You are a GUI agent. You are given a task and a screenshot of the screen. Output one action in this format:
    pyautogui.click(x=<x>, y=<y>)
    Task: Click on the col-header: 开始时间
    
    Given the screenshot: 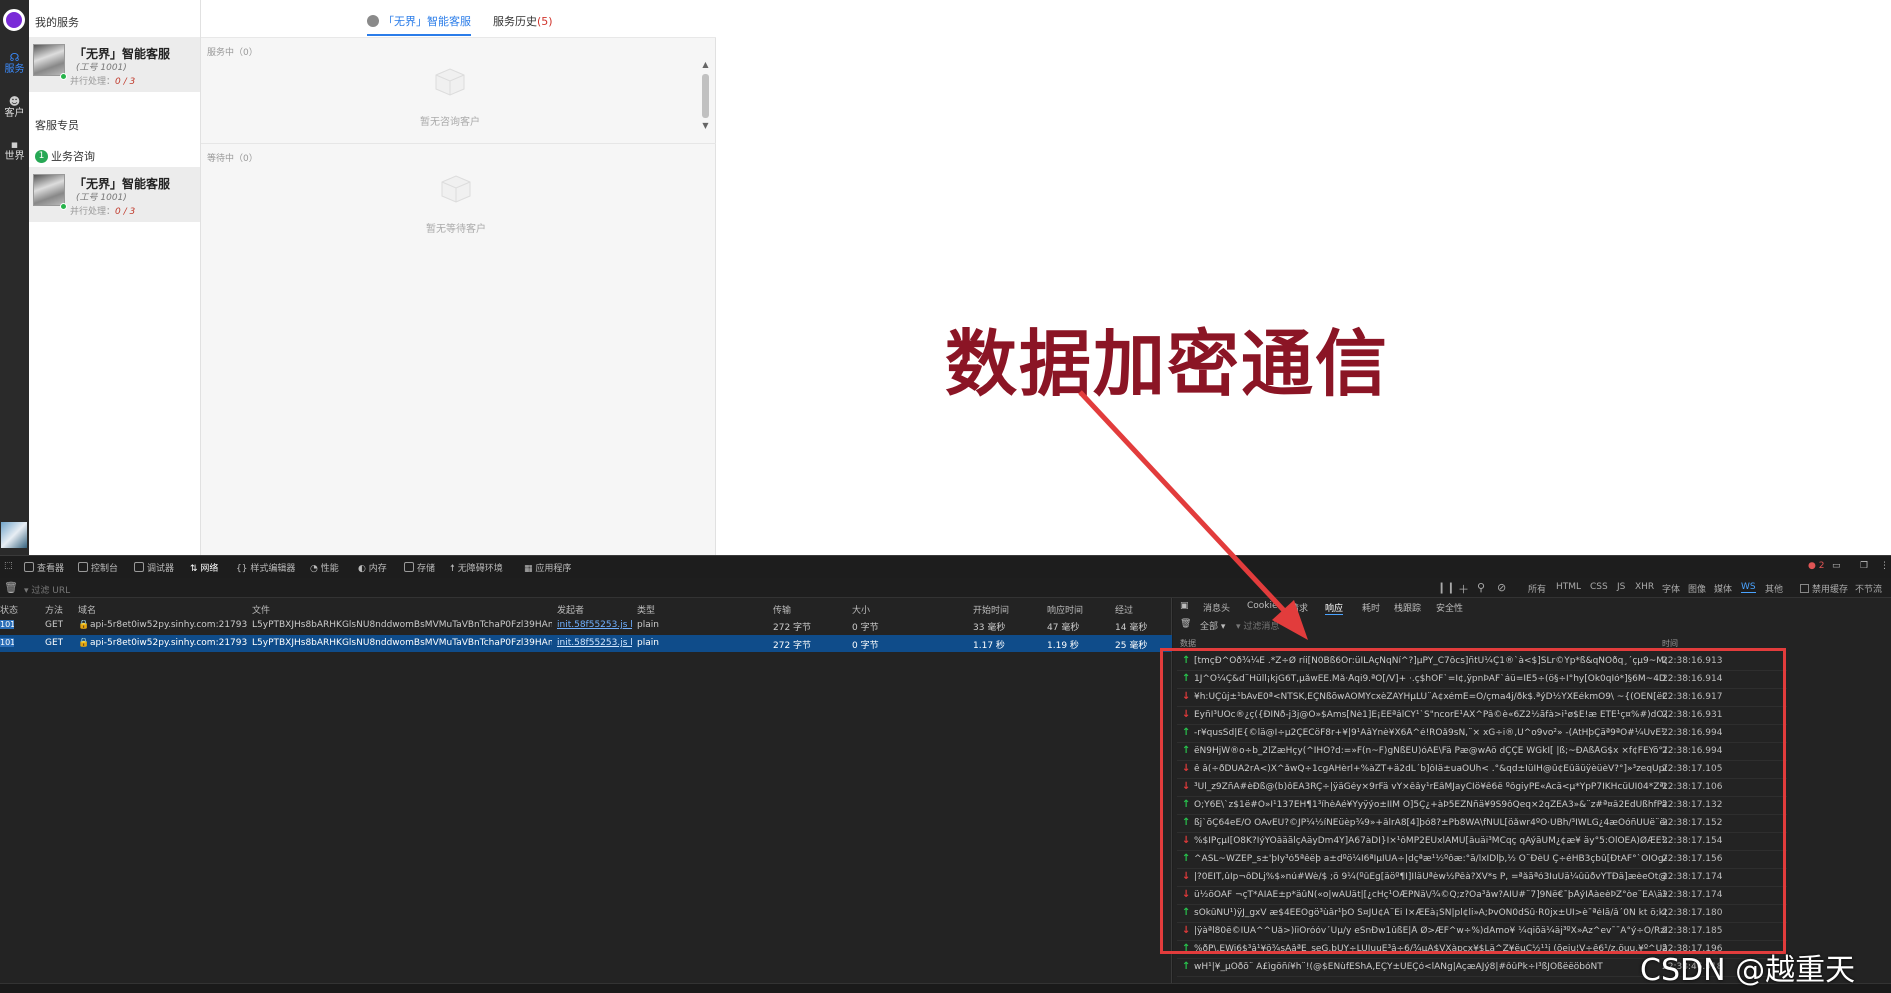 What is the action you would take?
    pyautogui.click(x=991, y=609)
    